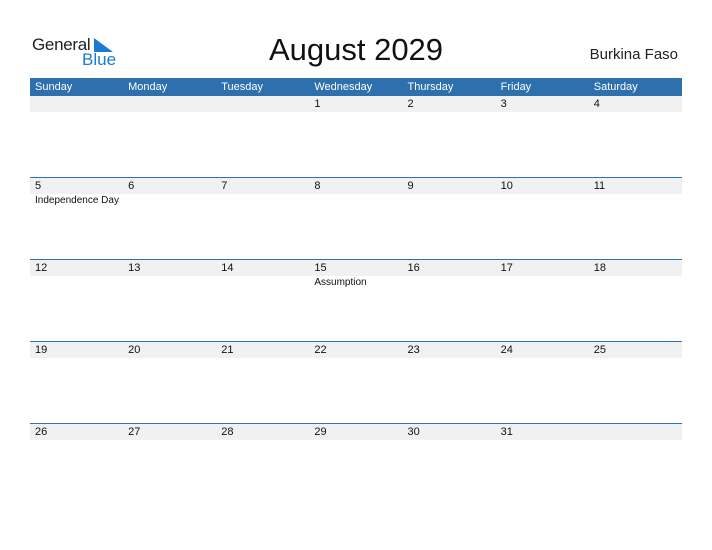  I want to click on day-number: 25, so click(599, 350).